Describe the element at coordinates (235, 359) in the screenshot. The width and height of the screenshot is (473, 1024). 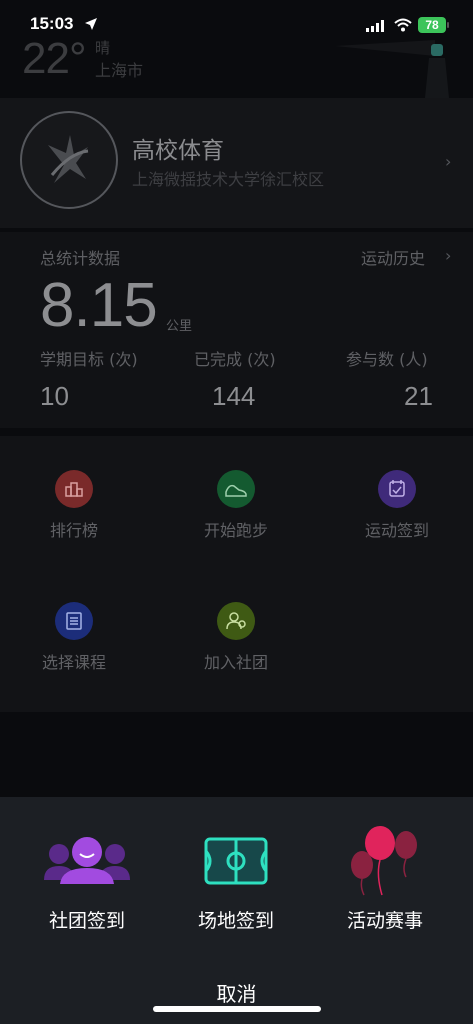
I see `completed-label: 已完成 (次)` at that location.